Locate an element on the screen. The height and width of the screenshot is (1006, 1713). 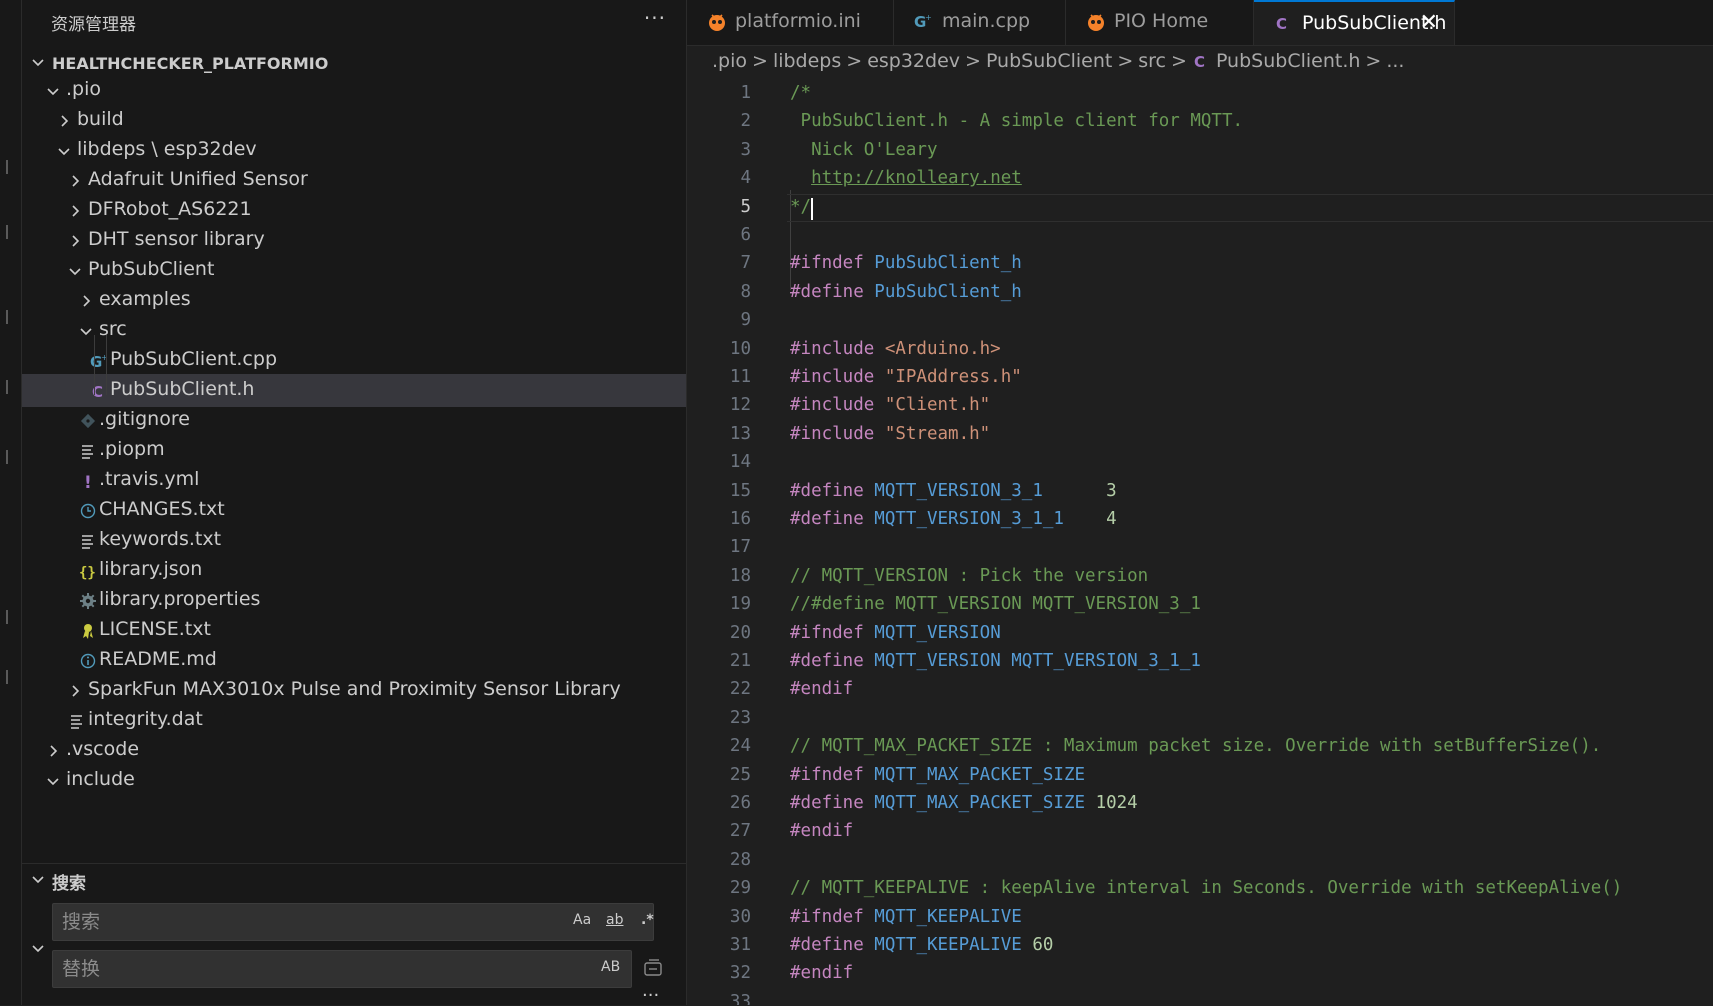
regex-toggle: .* is located at coordinates (647, 920).